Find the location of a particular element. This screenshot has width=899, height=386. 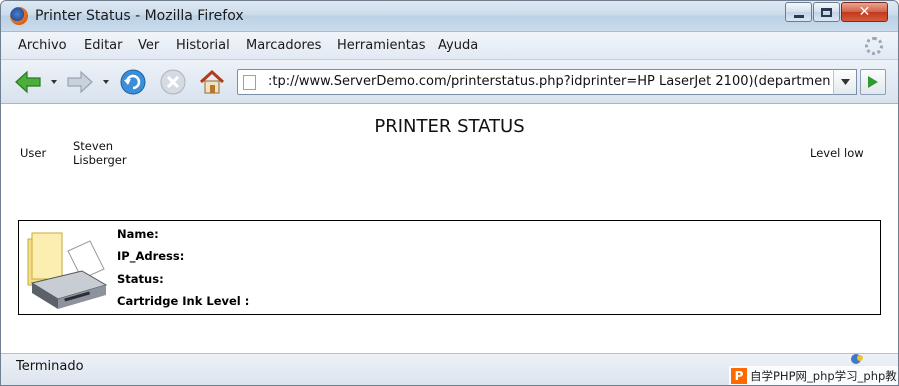

user-name: Steven Lisberger is located at coordinates (100, 153).